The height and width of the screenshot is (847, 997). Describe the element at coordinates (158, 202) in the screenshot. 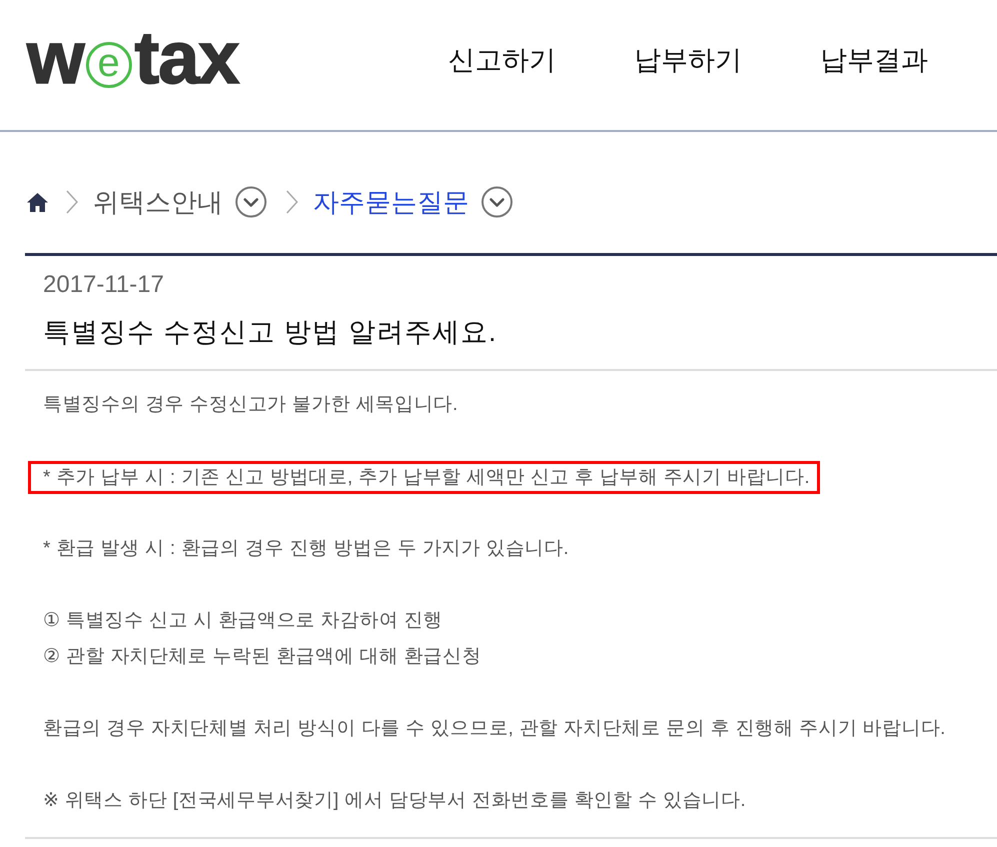

I see `breadcrumb-link: 위택스안내` at that location.